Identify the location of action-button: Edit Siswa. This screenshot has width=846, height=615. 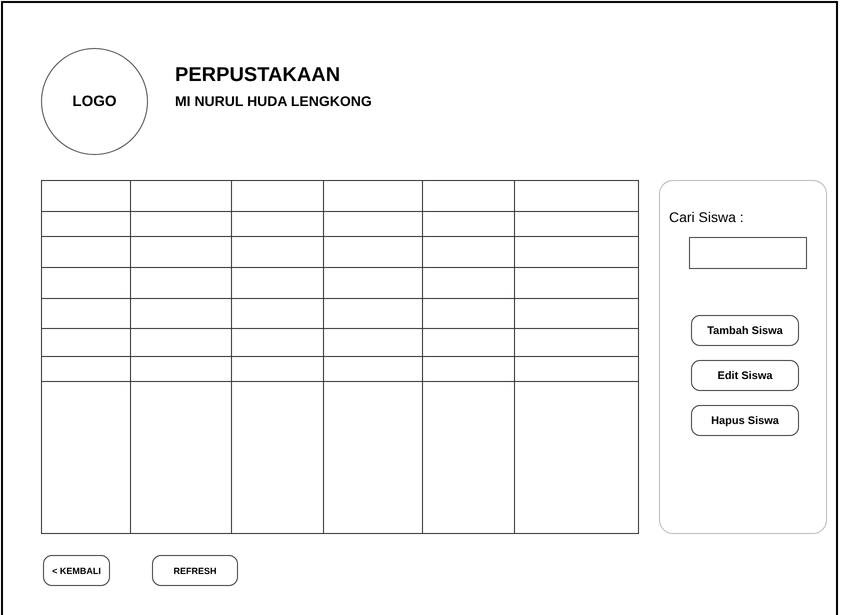
(745, 375).